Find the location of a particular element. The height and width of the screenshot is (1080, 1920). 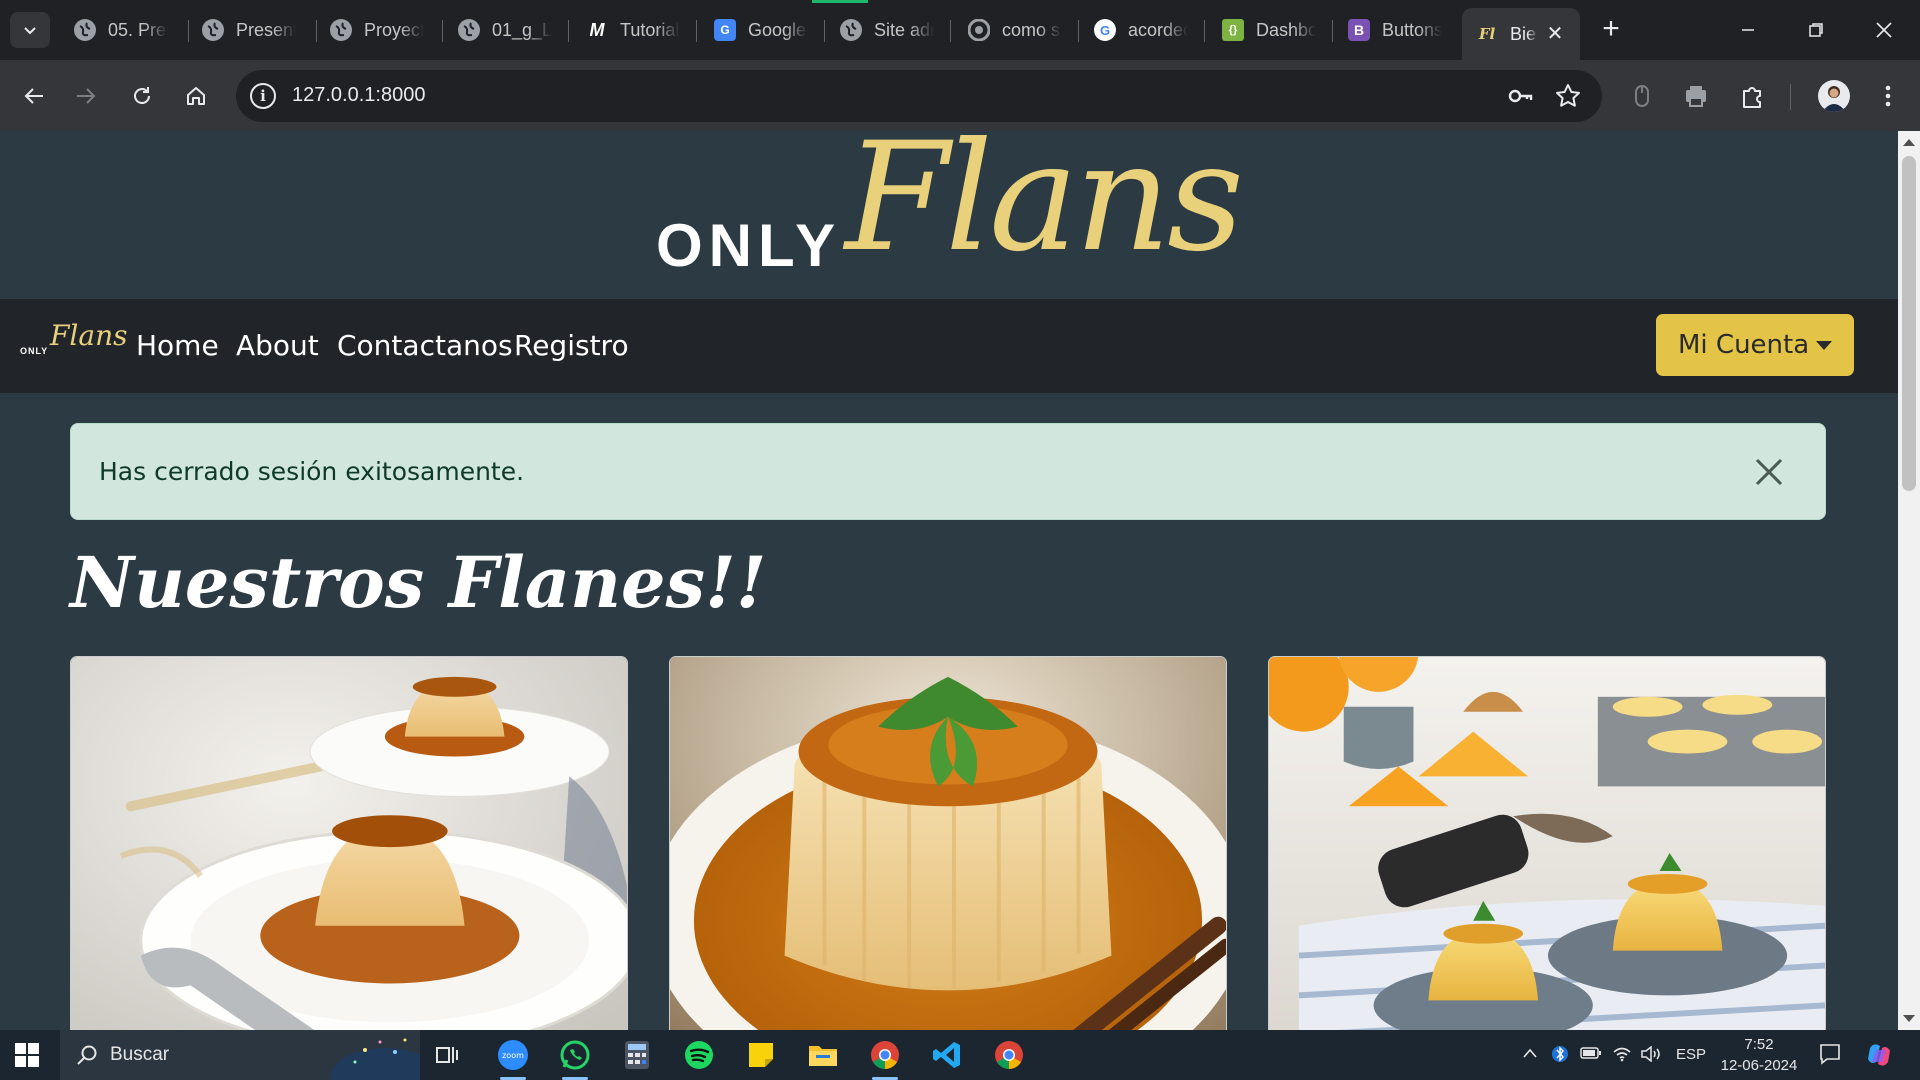

spotify-icon is located at coordinates (699, 1055).